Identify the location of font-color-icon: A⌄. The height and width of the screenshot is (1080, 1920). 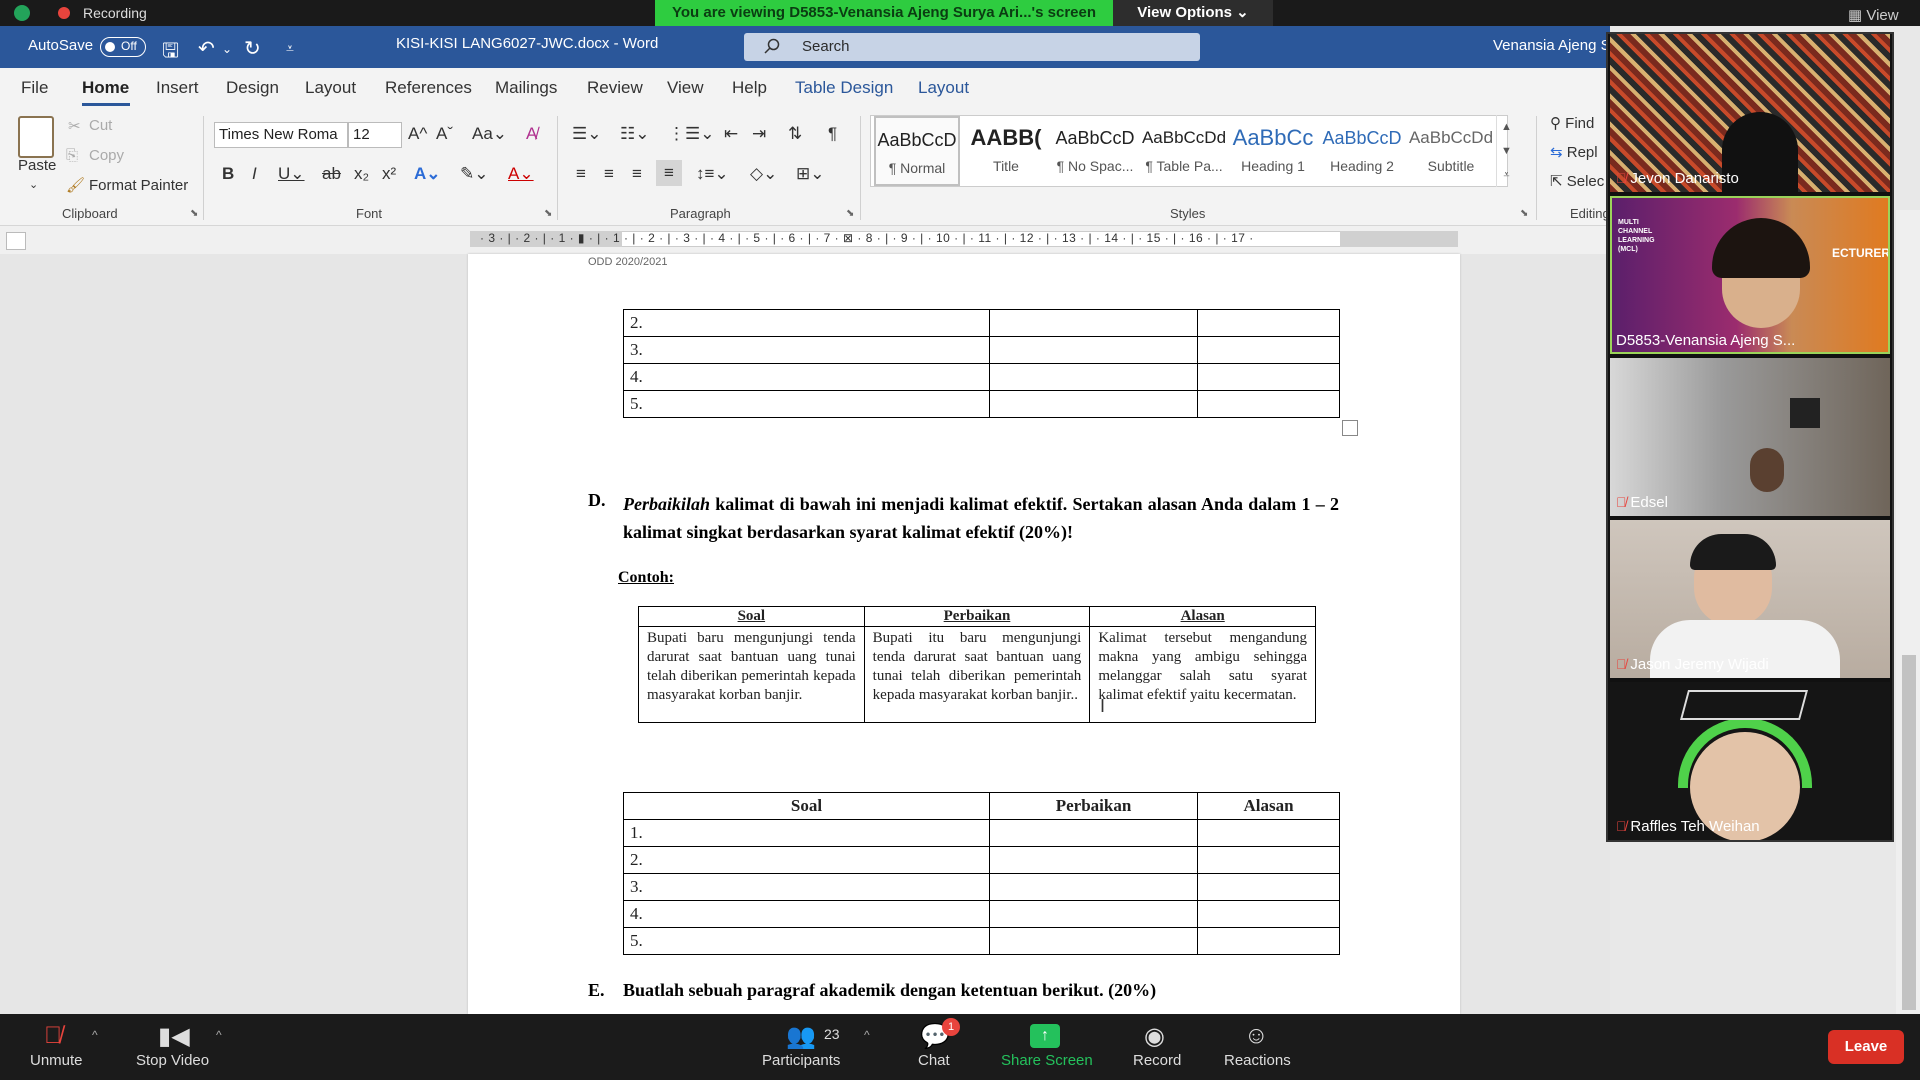
(521, 174).